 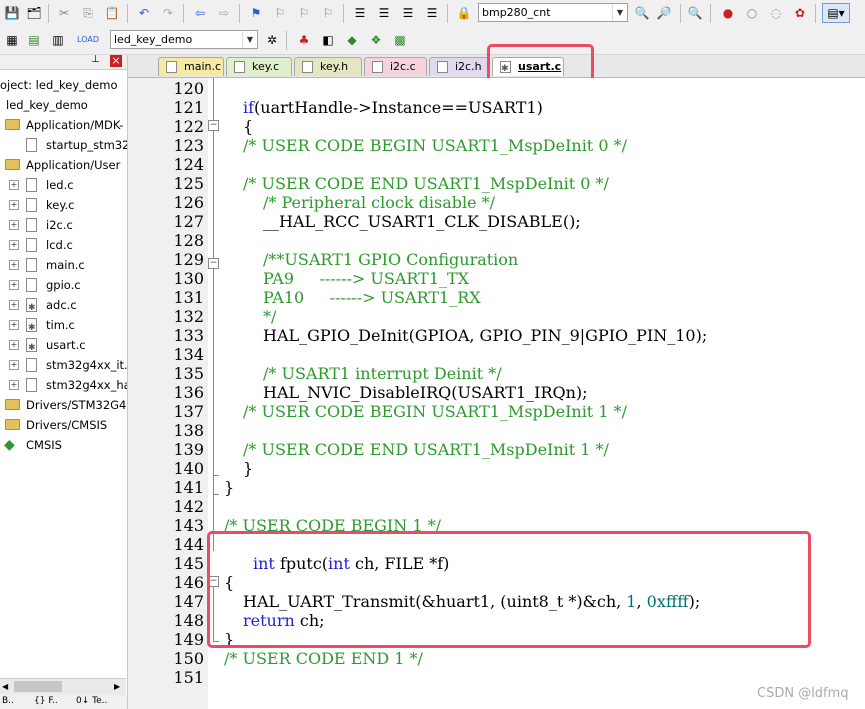 What do you see at coordinates (432, 13) in the screenshot?
I see `uncomment-icon: ☰` at bounding box center [432, 13].